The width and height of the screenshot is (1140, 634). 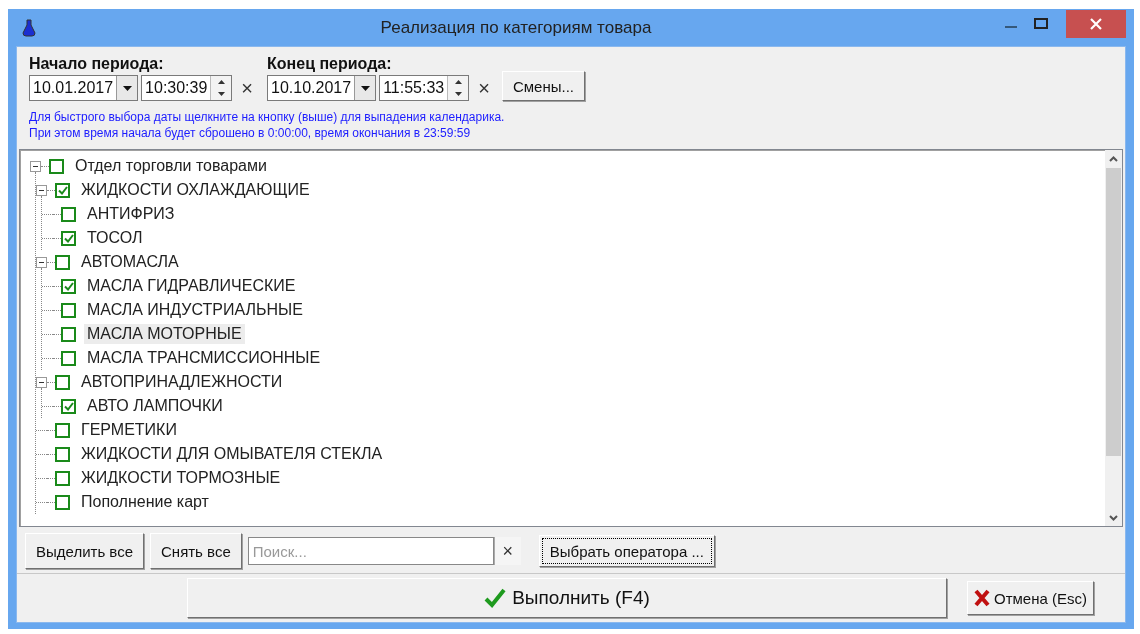 What do you see at coordinates (195, 310) in the screenshot?
I see `tree-item-label: МАСЛА ИНДУСТРИАЛЬНЫЕ` at bounding box center [195, 310].